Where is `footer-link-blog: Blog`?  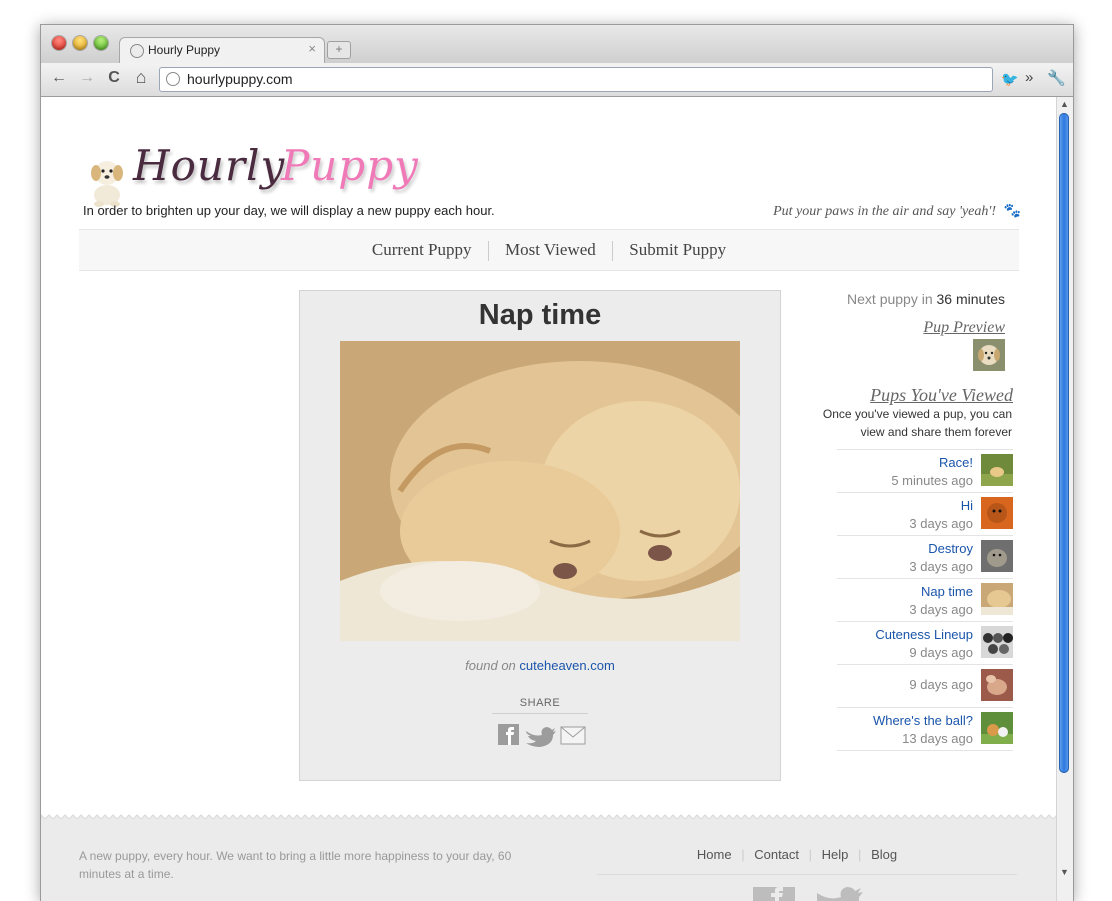 footer-link-blog: Blog is located at coordinates (884, 854).